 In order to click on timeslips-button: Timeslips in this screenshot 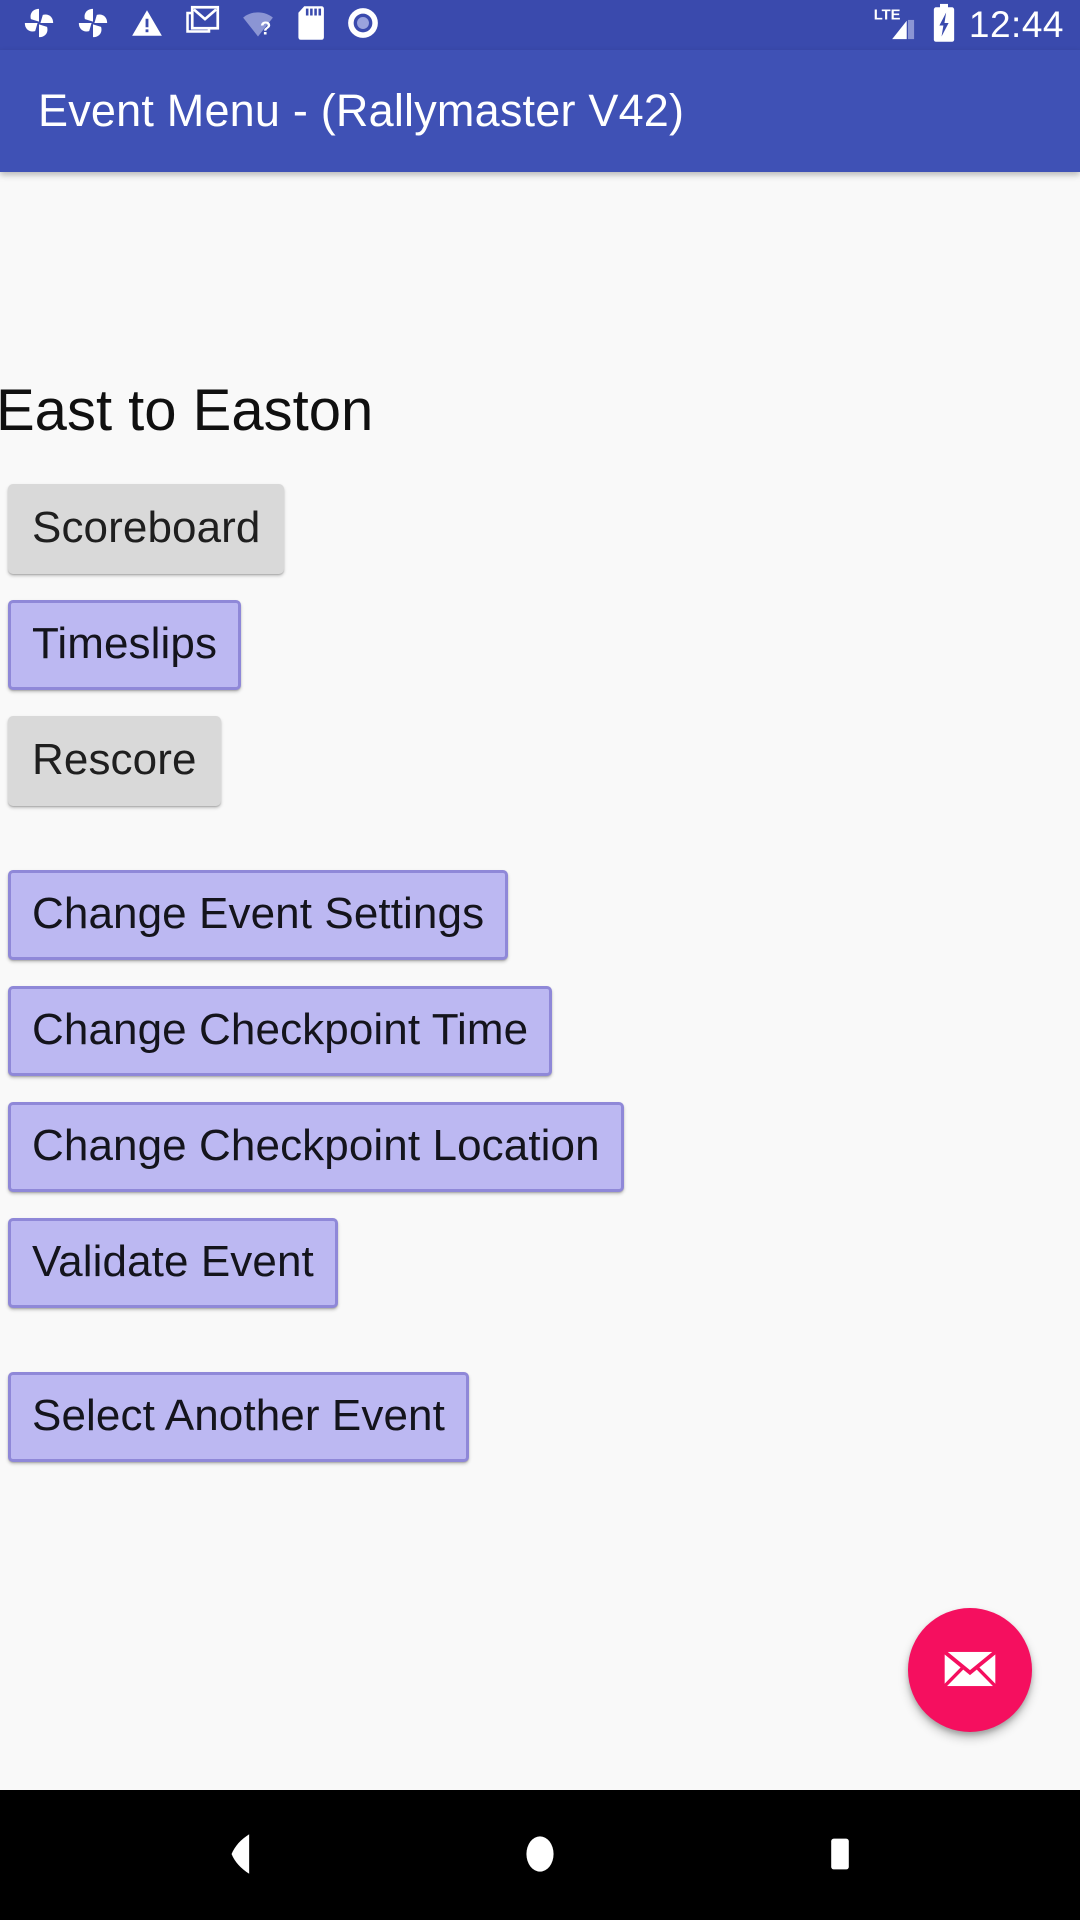, I will do `click(125, 645)`.